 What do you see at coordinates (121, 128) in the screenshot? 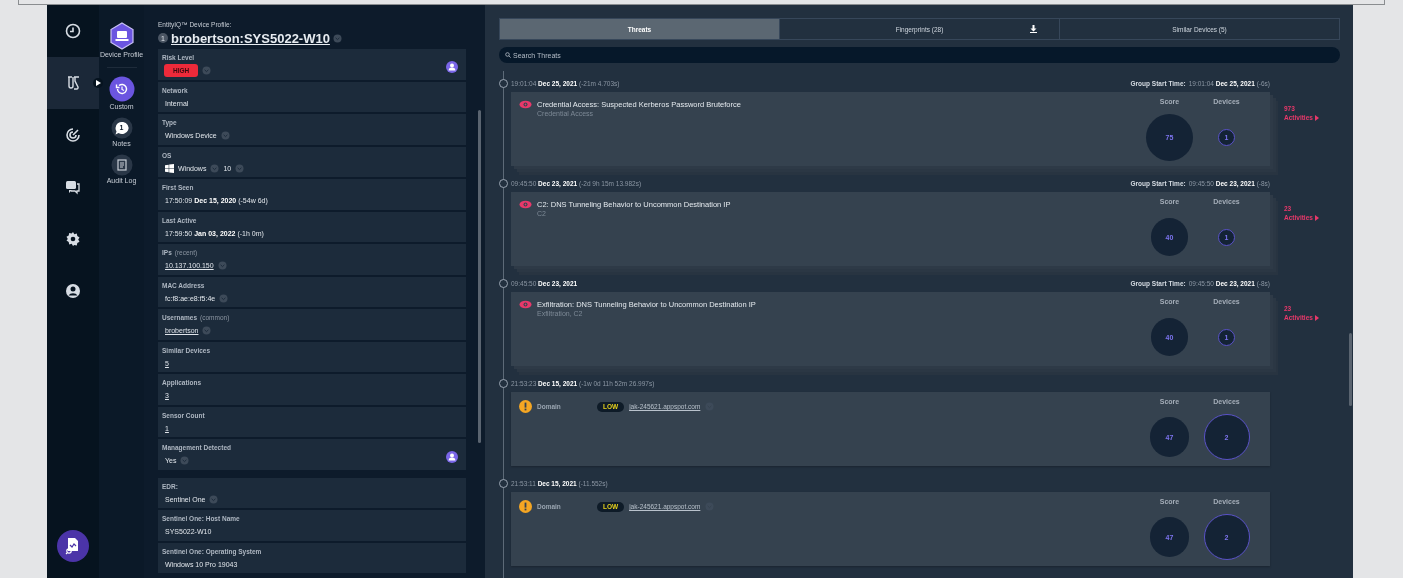
I see `note-bubble-icon` at bounding box center [121, 128].